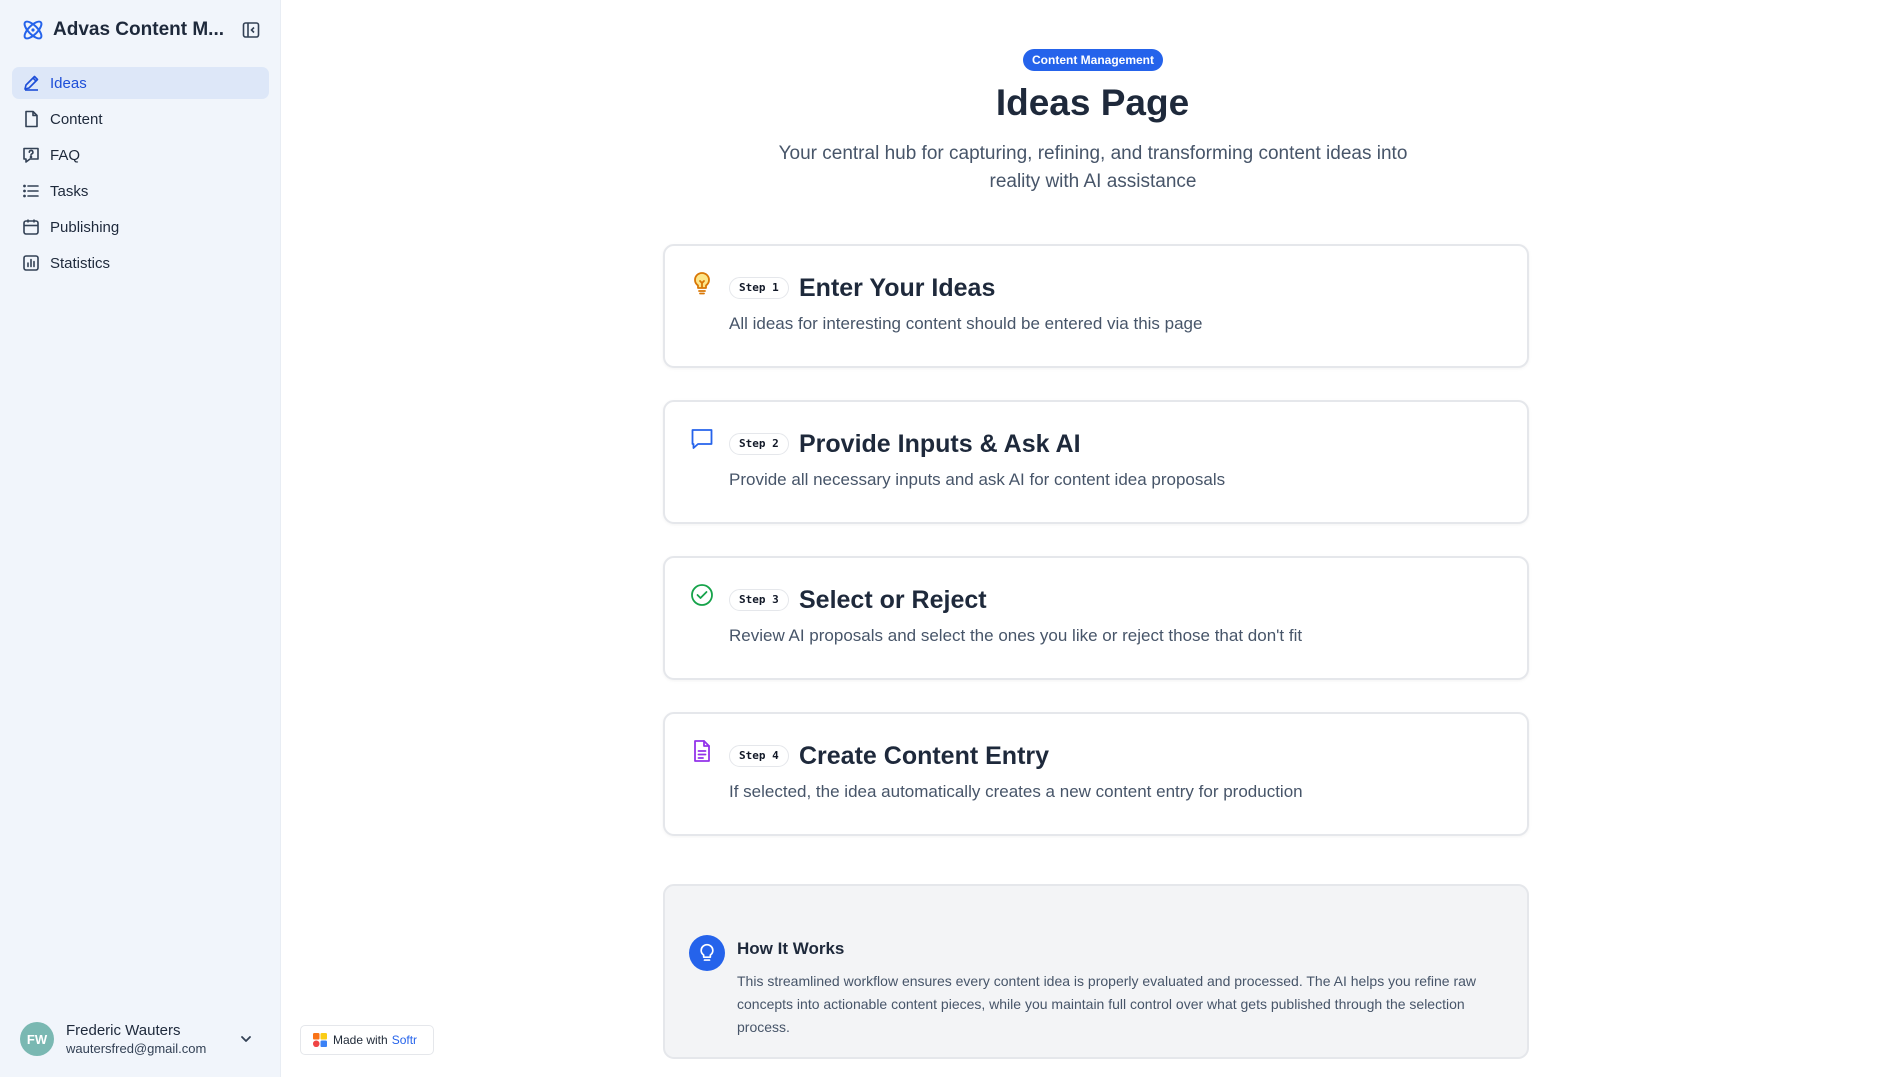  I want to click on step-title: Select or Reject, so click(893, 600).